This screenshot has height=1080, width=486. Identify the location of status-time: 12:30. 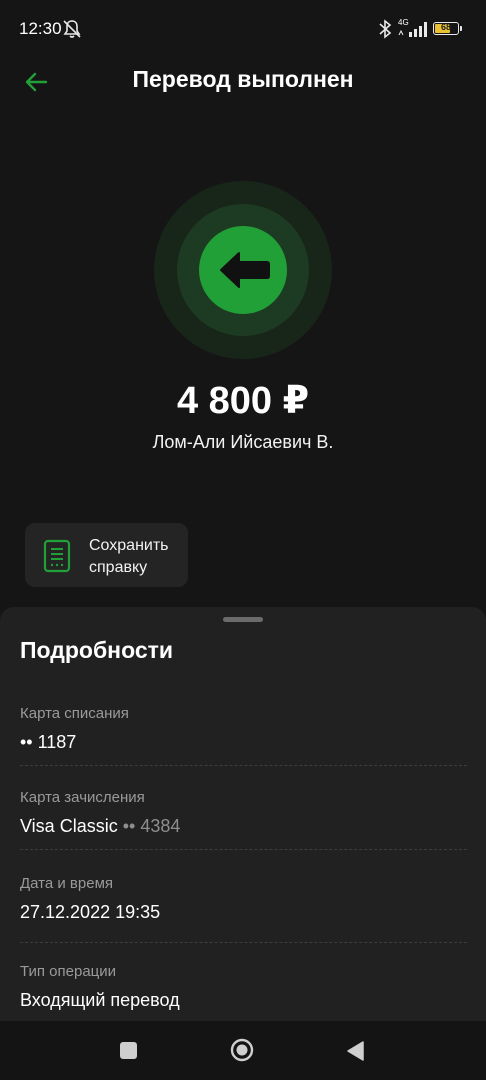
(40, 28).